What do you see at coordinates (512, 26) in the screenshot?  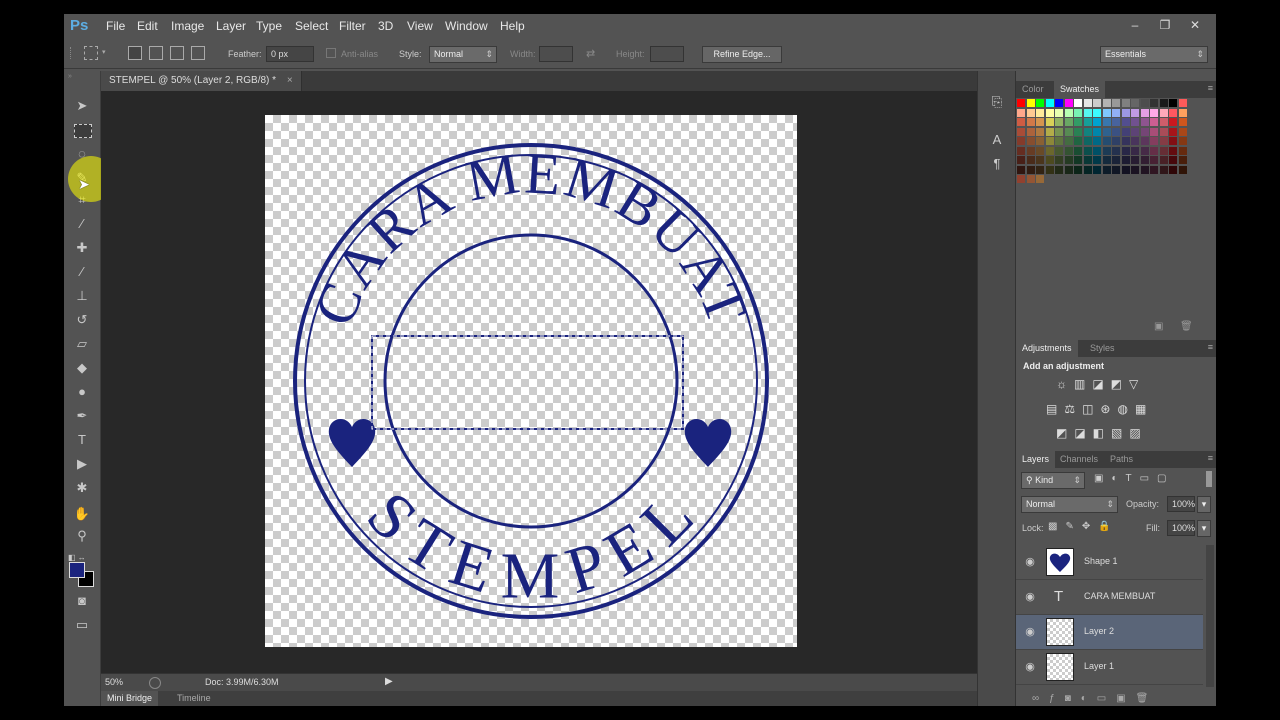 I see `menu-help: Help` at bounding box center [512, 26].